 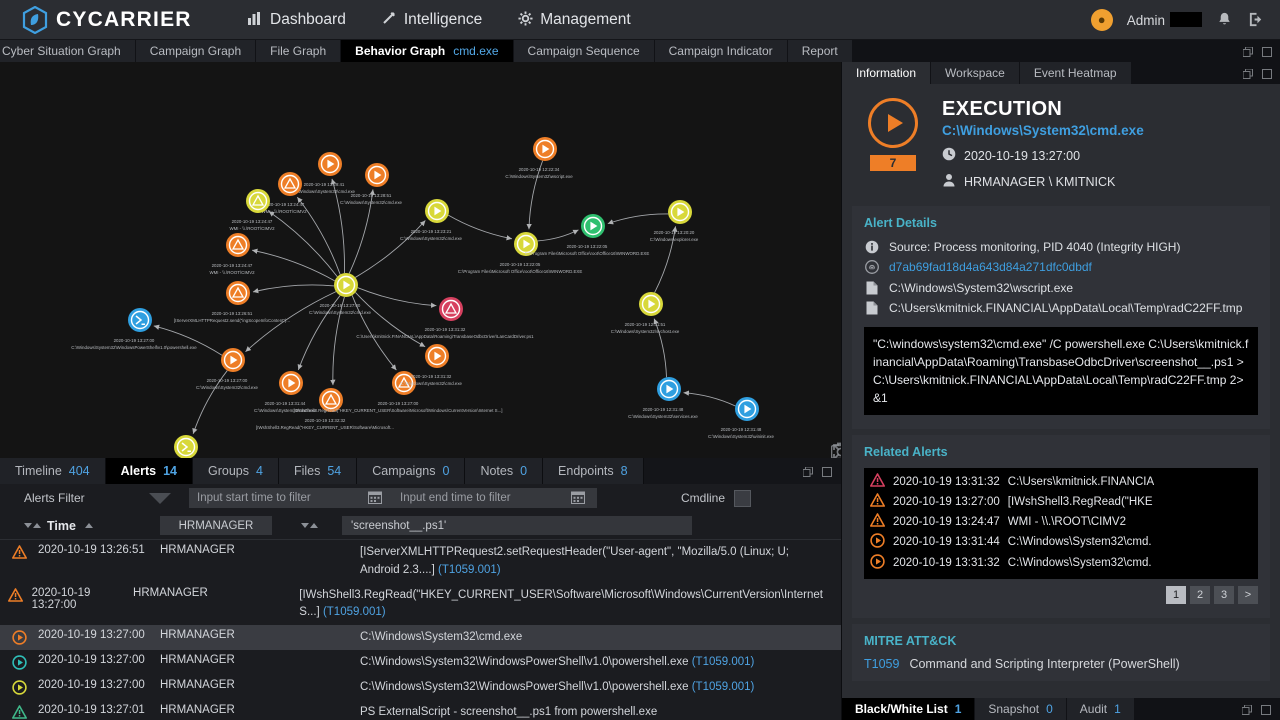 What do you see at coordinates (624, 471) in the screenshot?
I see `tab-count: 8` at bounding box center [624, 471].